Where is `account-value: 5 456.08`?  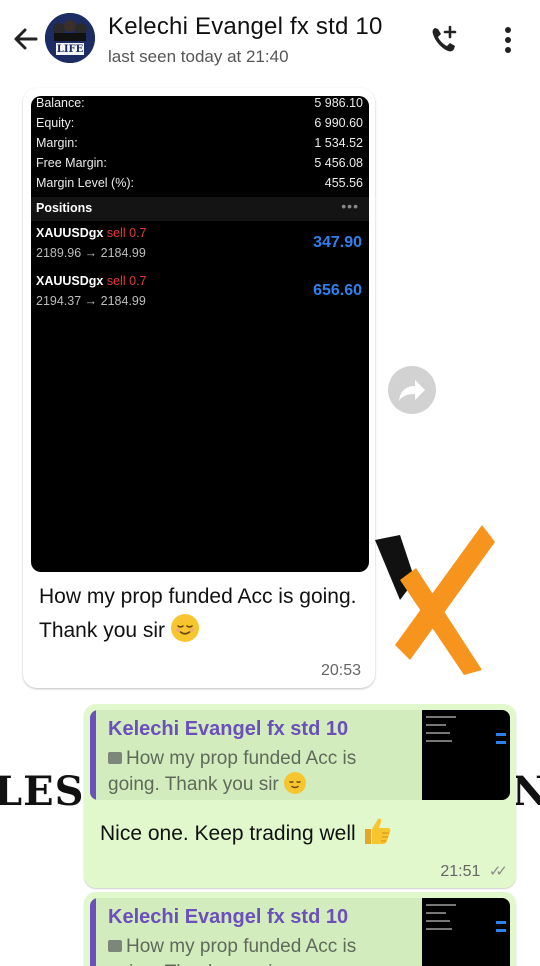 account-value: 5 456.08 is located at coordinates (338, 163).